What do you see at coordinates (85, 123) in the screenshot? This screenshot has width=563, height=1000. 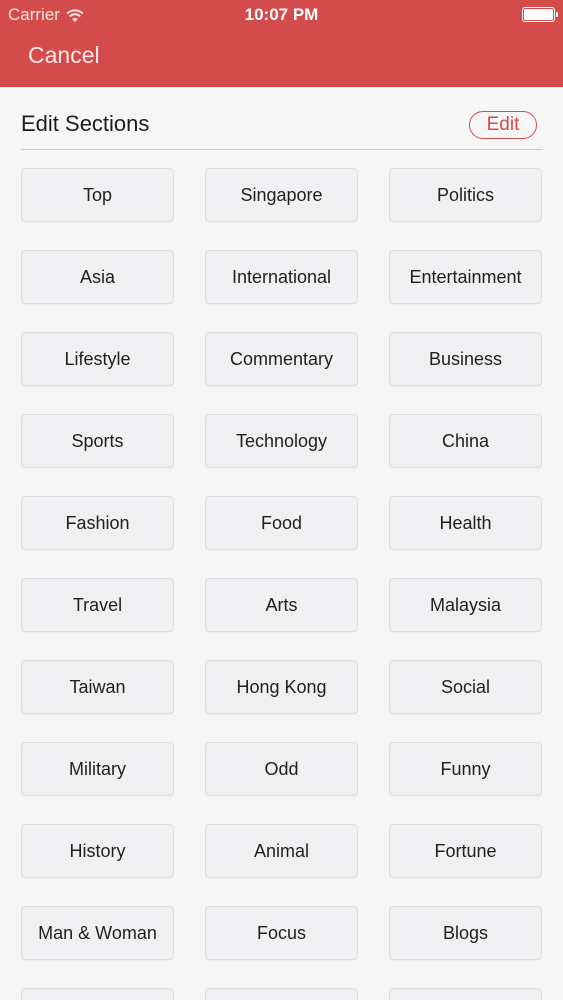 I see `page-title: Edit Sections` at bounding box center [85, 123].